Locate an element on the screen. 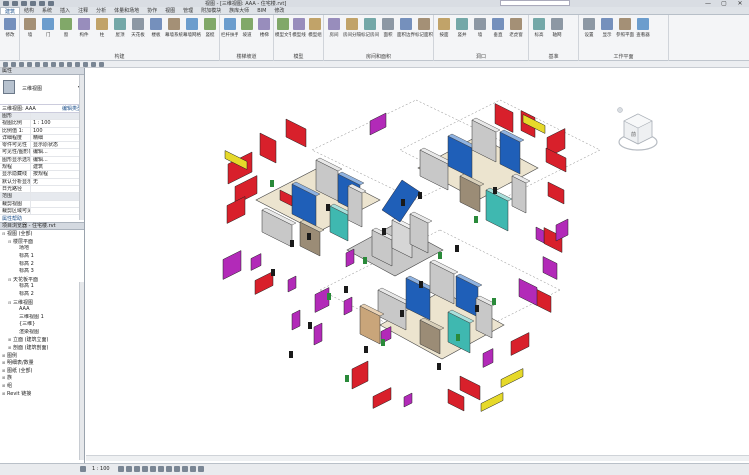 The width and height of the screenshot is (749, 475). modify-icon is located at coordinates (5, 64).